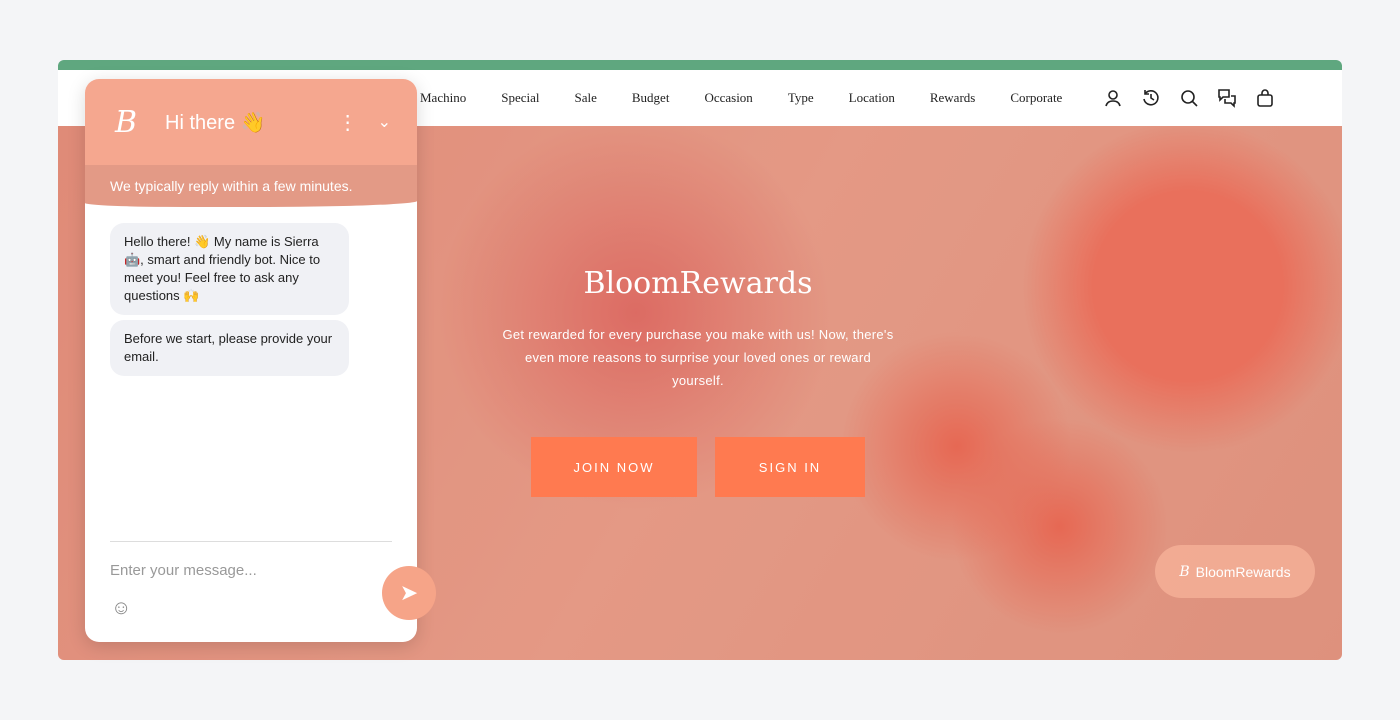  I want to click on search-icon, so click(1189, 98).